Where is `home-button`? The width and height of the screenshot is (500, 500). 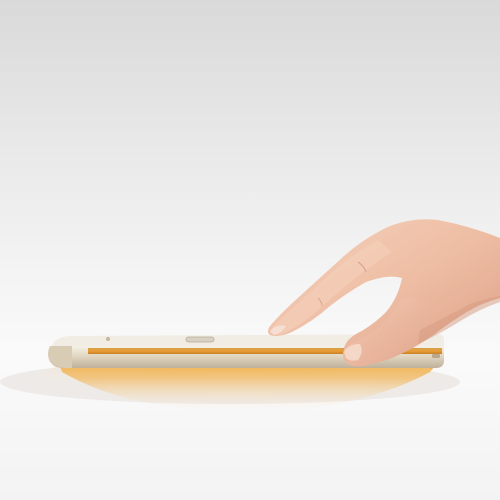
home-button is located at coordinates (200, 339).